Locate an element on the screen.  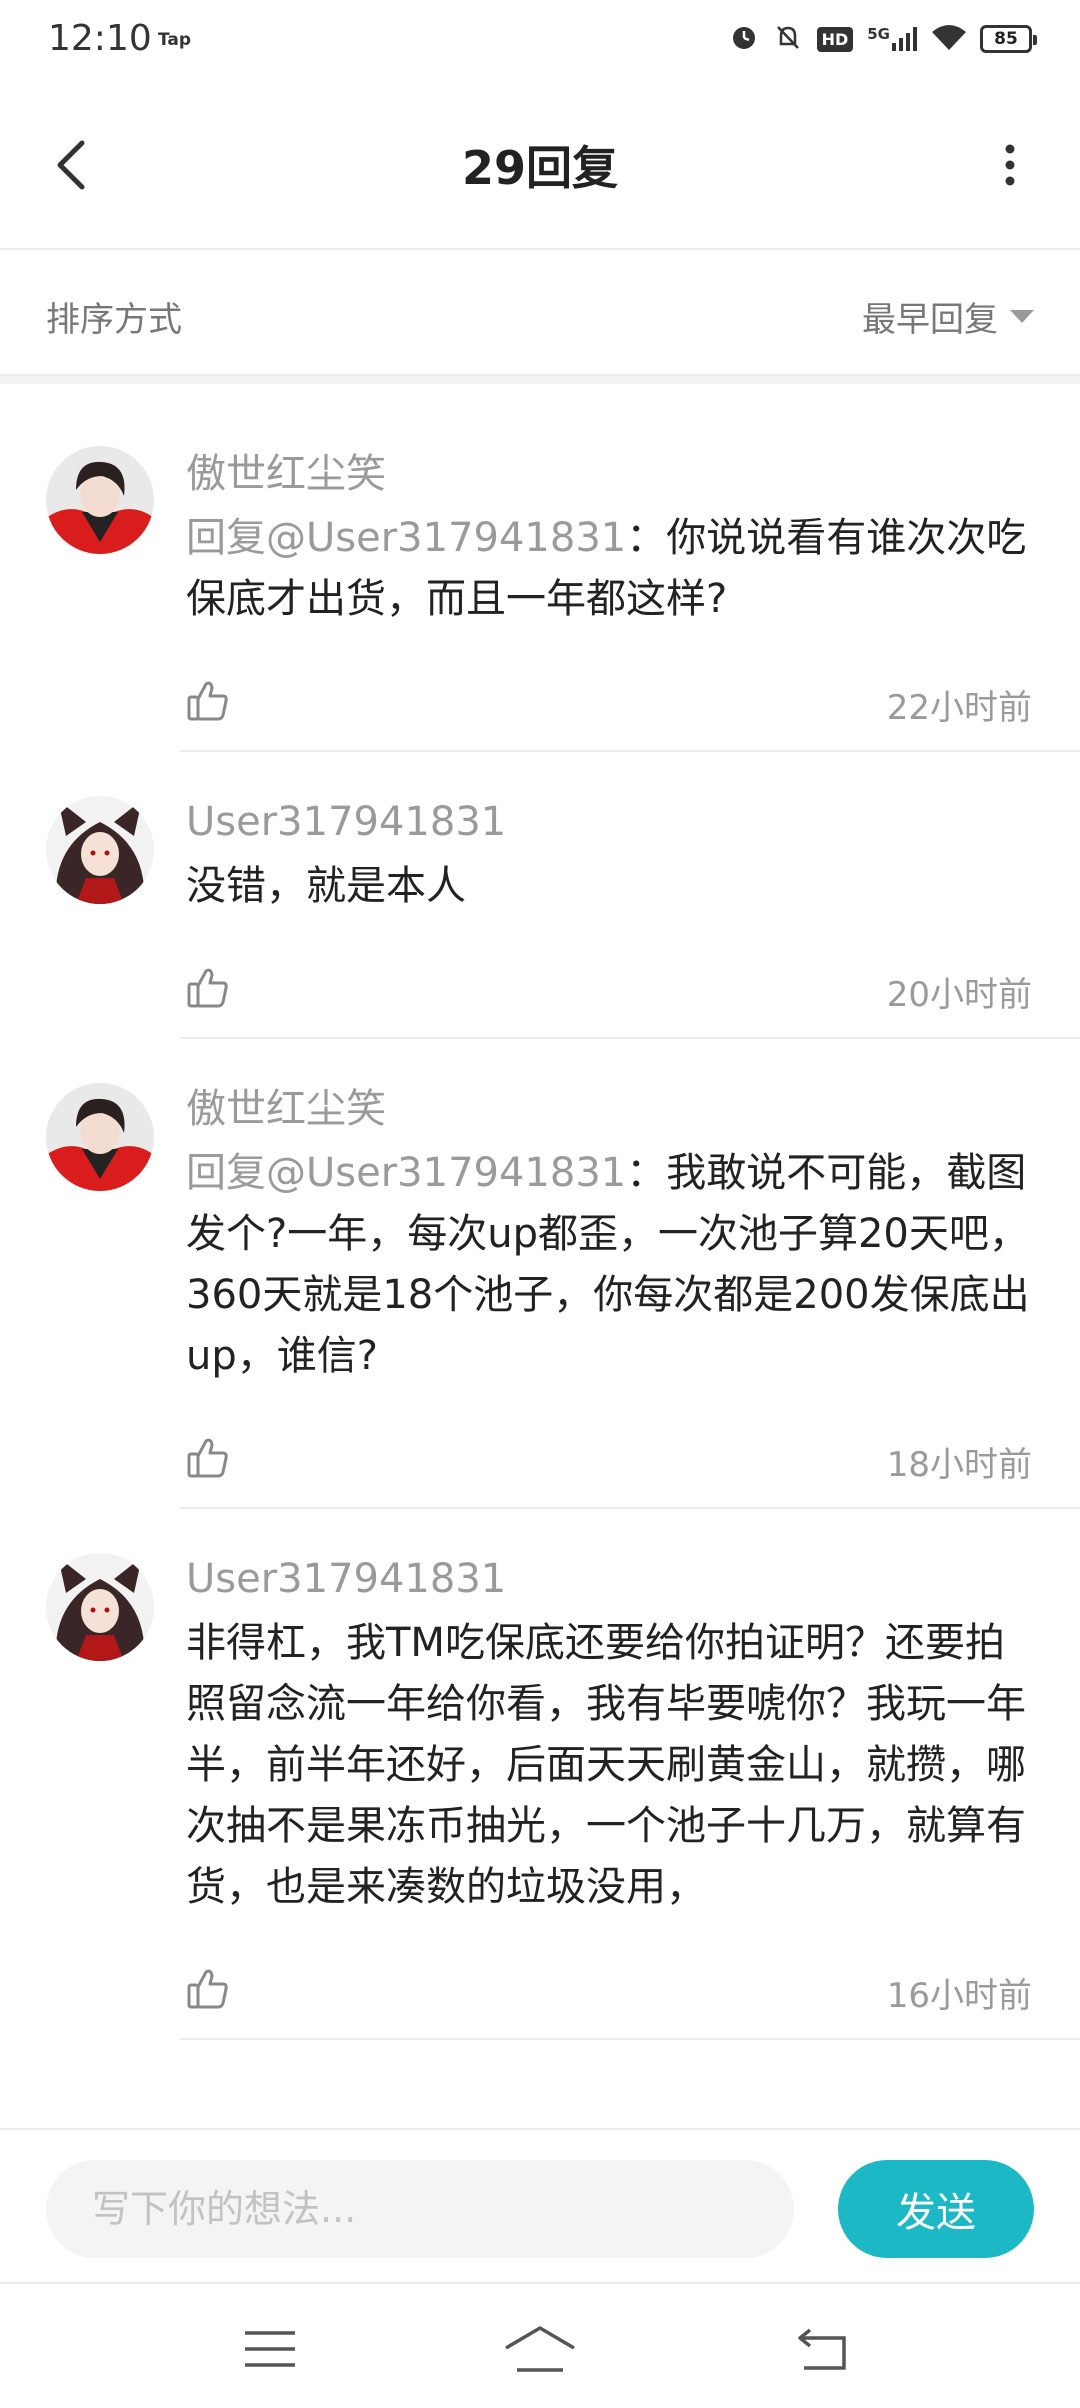
header: 29回复 is located at coordinates (540, 165).